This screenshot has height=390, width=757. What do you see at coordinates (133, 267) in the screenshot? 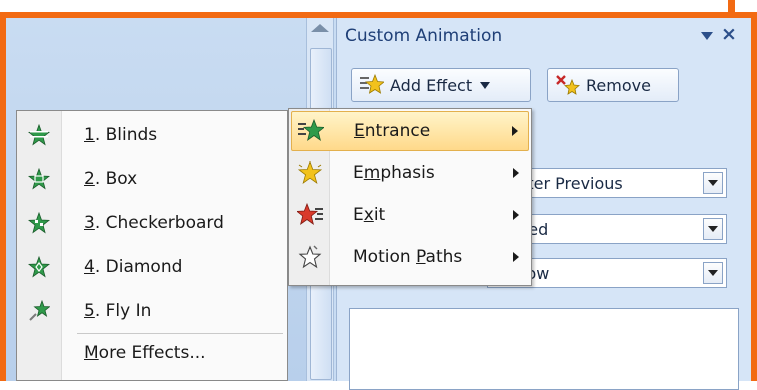
I see `list-item-label: 4. Diamond` at bounding box center [133, 267].